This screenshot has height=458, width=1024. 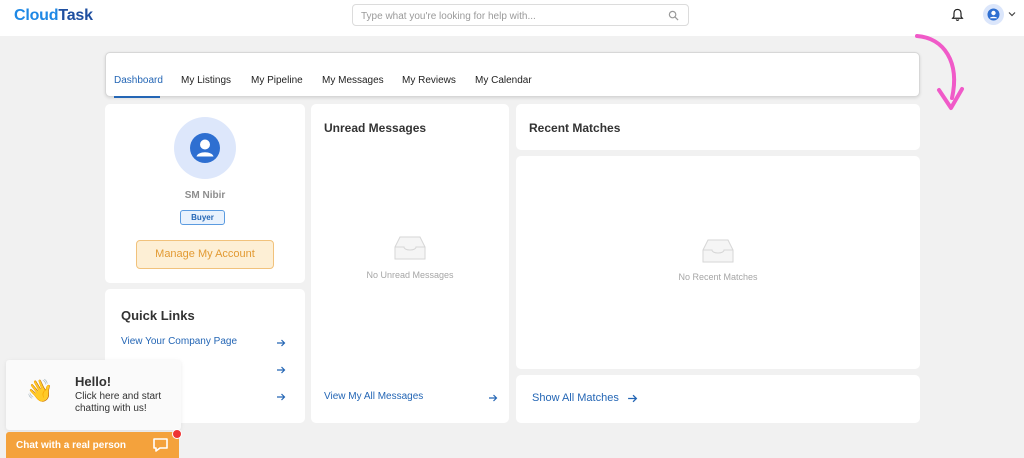 I want to click on profile-avatar, so click(x=205, y=148).